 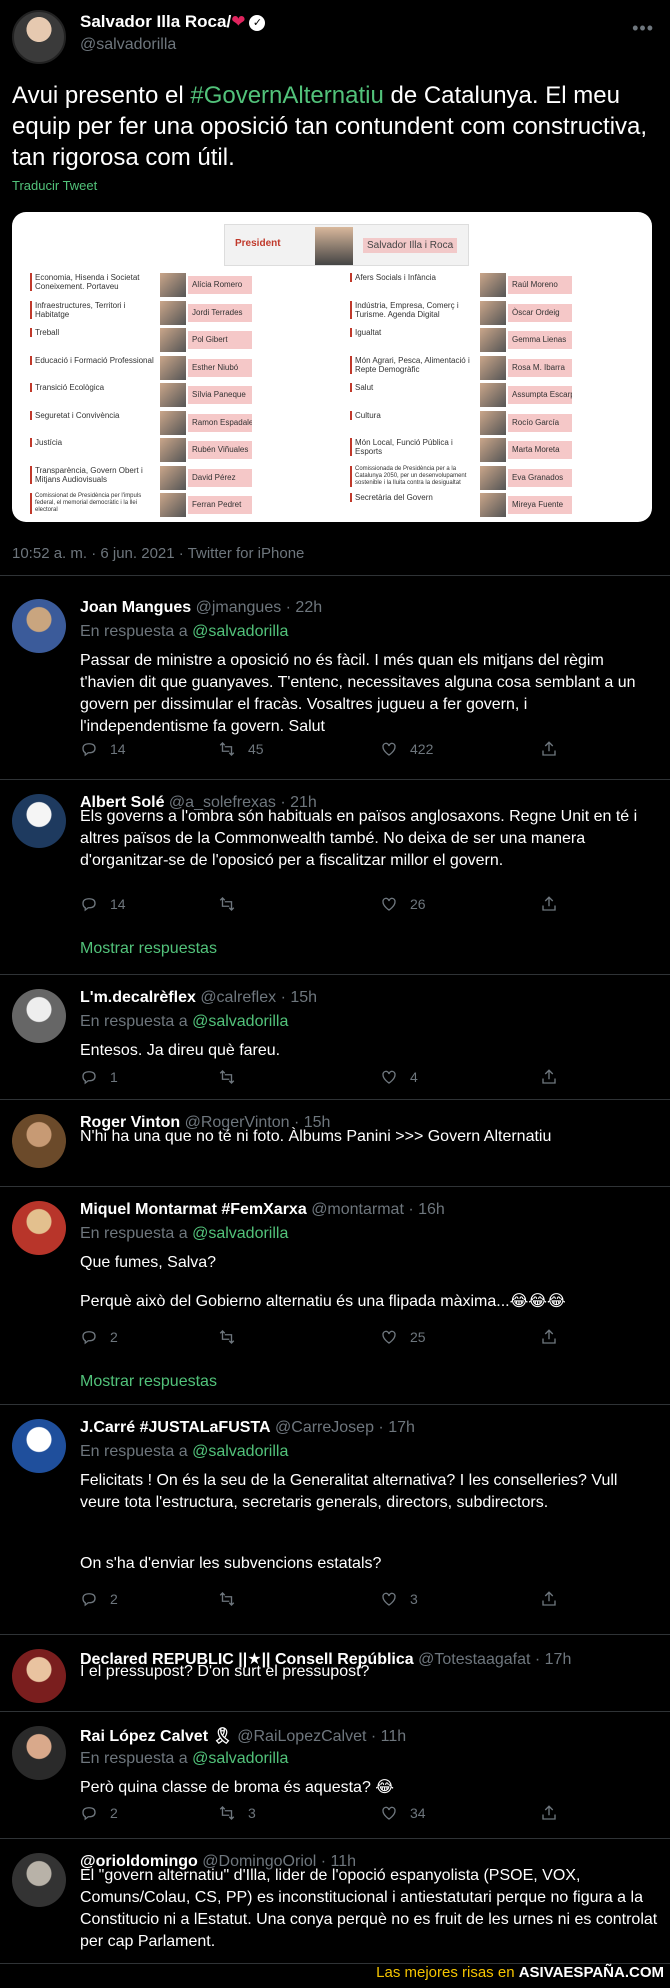 What do you see at coordinates (340, 1600) in the screenshot?
I see `action-bar: 23` at bounding box center [340, 1600].